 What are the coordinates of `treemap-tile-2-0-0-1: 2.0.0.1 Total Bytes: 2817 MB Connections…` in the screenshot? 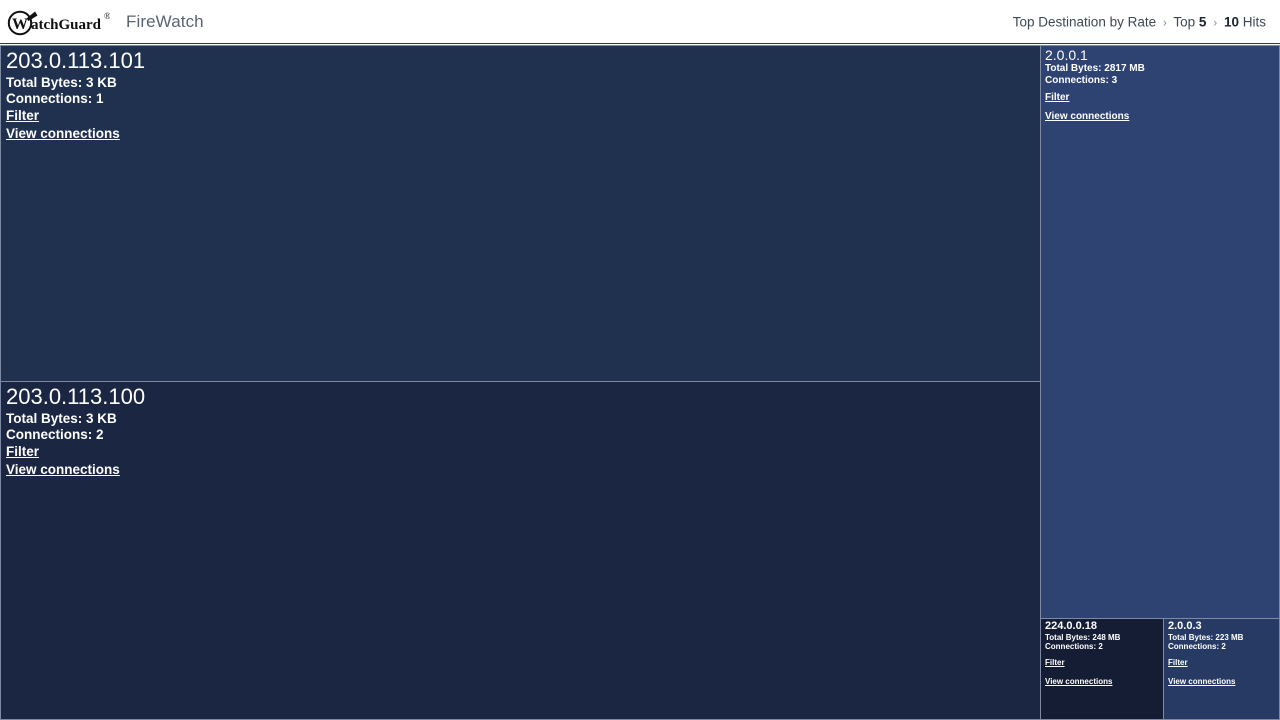 It's located at (1160, 332).